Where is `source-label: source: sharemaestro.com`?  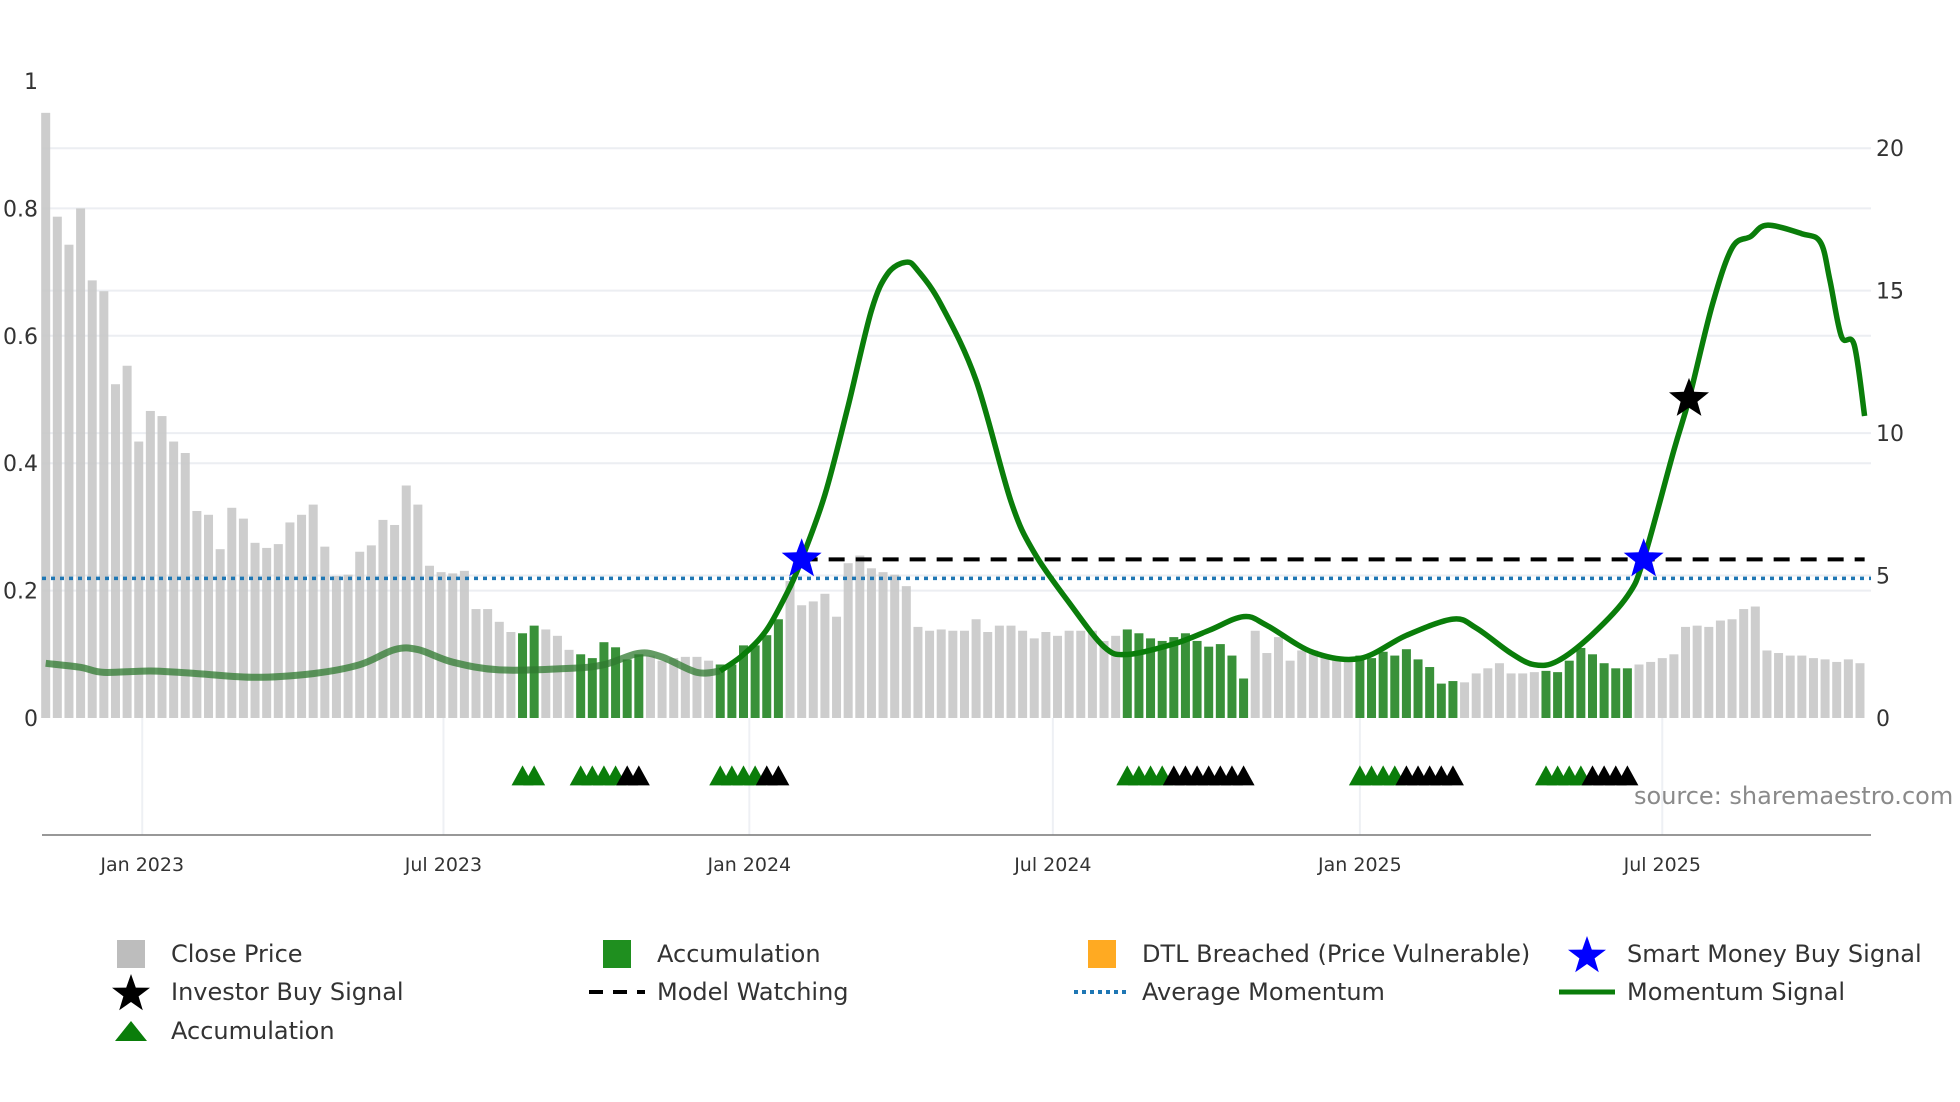 source-label: source: sharemaestro.com is located at coordinates (1793, 796).